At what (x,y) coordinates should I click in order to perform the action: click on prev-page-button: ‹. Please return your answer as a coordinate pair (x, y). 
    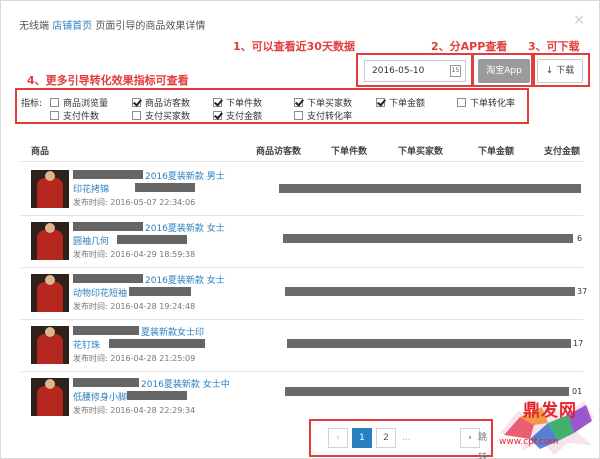
    Looking at the image, I should click on (338, 438).